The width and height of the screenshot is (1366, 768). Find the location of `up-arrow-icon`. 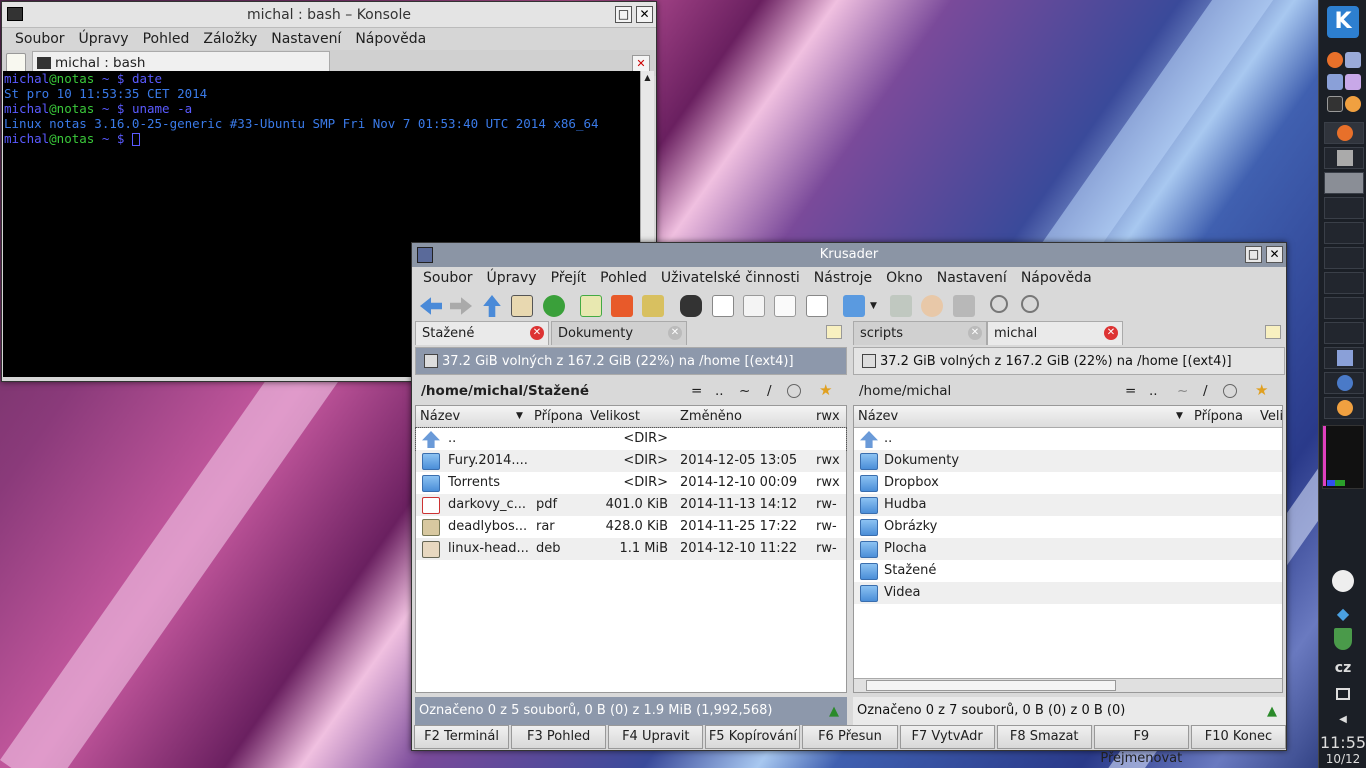

up-arrow-icon is located at coordinates (492, 306).